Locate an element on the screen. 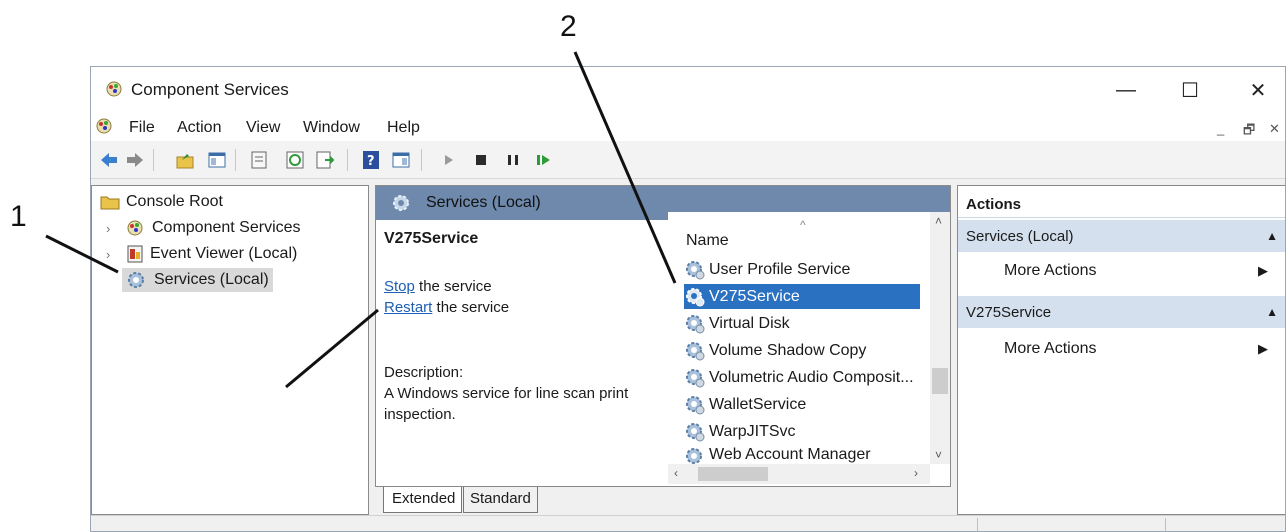  more-actions-label: More Actions is located at coordinates (1050, 348).